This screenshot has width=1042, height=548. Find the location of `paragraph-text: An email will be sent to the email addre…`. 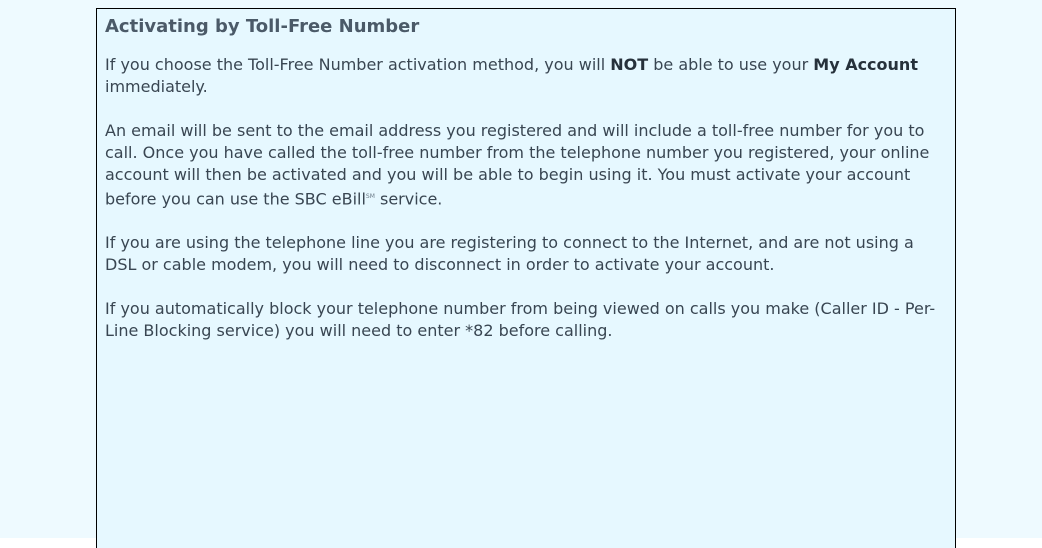

paragraph-text: An email will be sent to the email addre… is located at coordinates (517, 165).